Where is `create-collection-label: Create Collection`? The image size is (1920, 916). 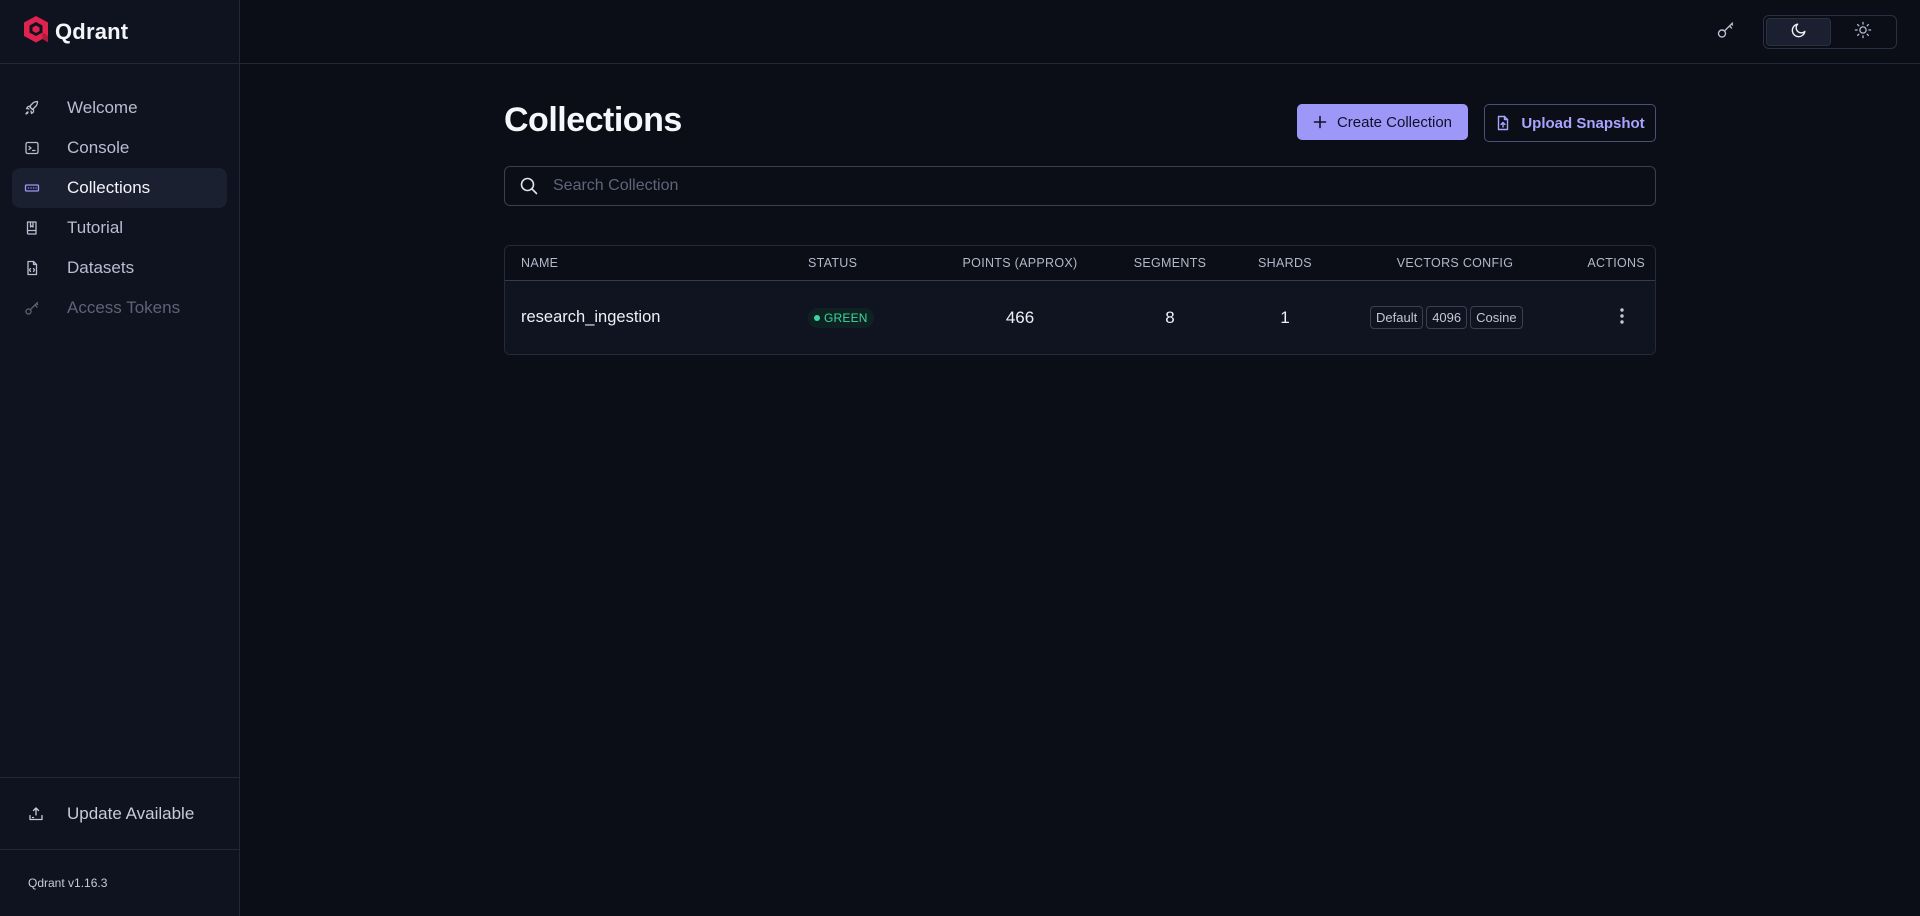 create-collection-label: Create Collection is located at coordinates (1394, 122).